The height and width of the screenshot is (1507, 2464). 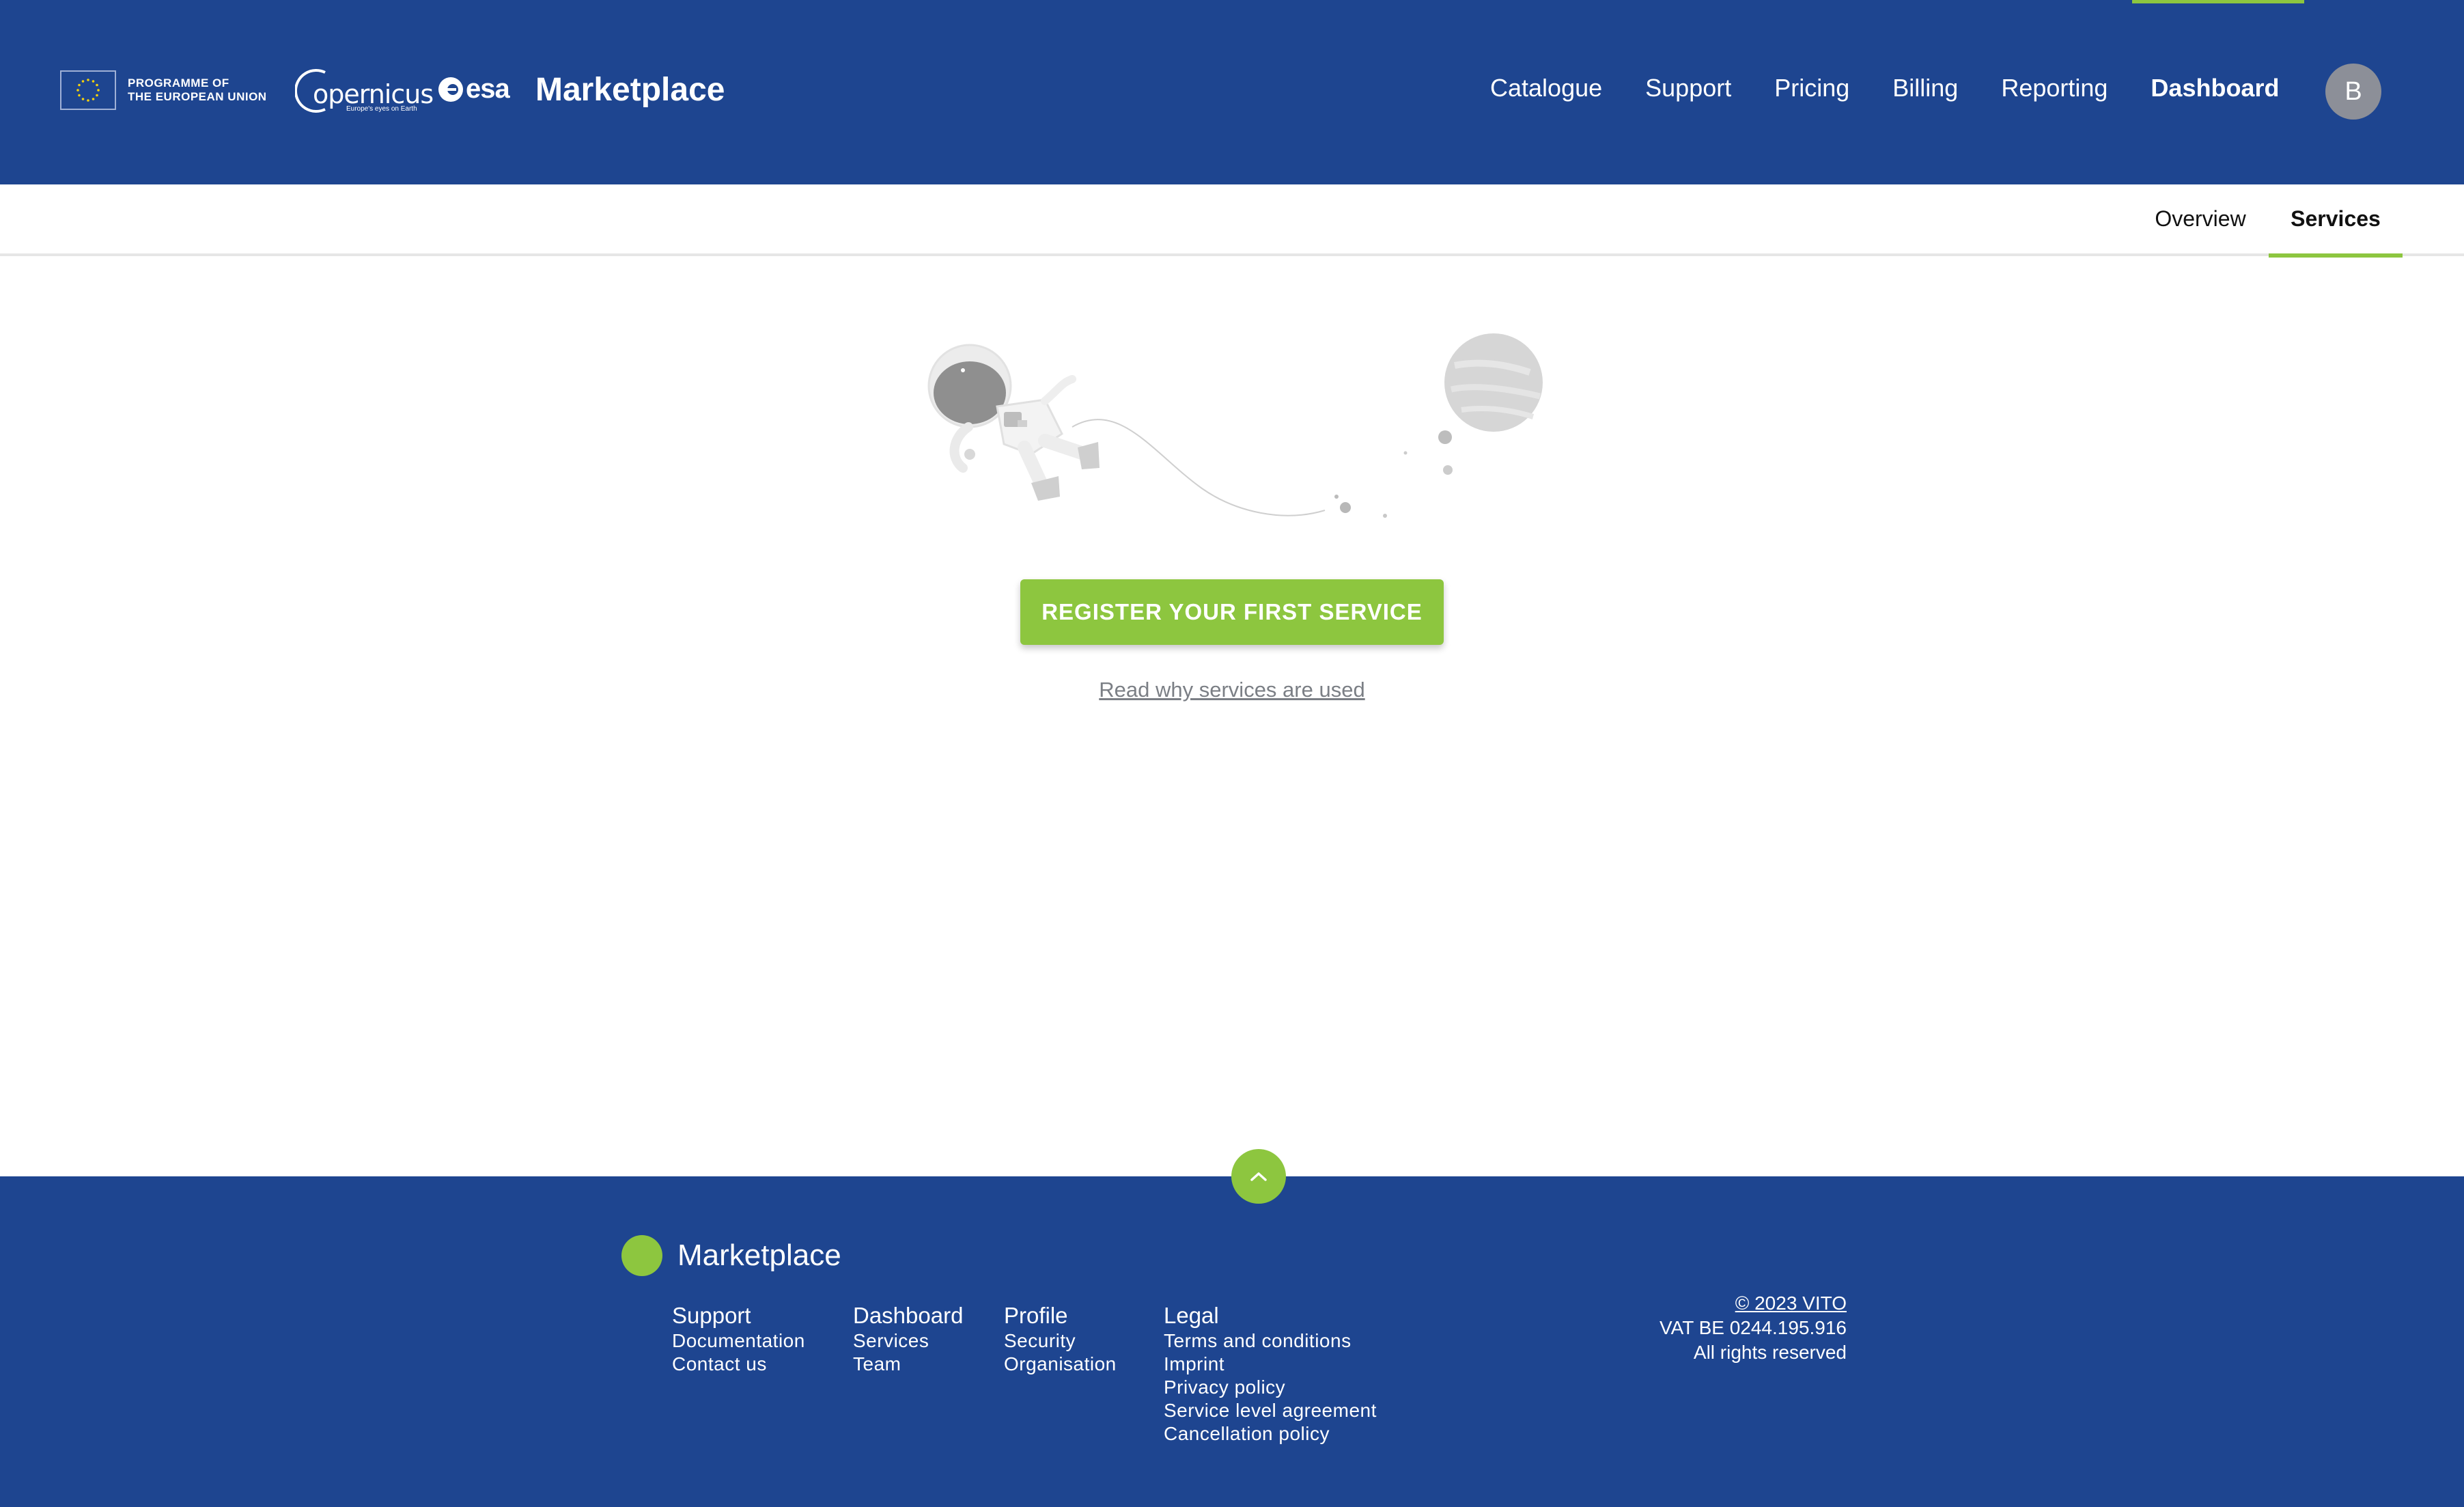 I want to click on footer-link-documentation: Documentation, so click(x=738, y=1341).